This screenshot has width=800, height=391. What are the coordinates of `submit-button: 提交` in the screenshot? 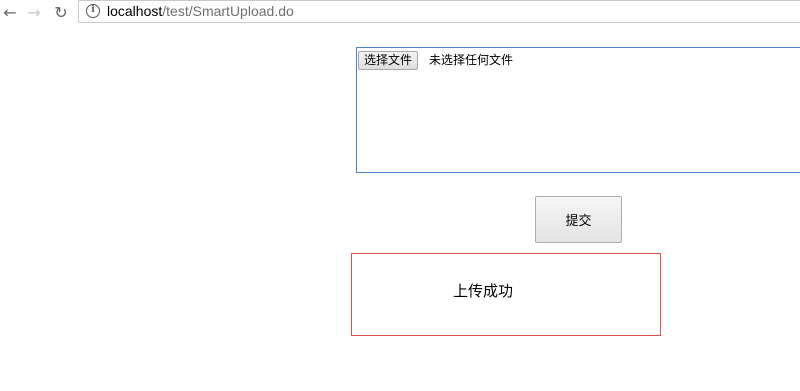 It's located at (578, 219).